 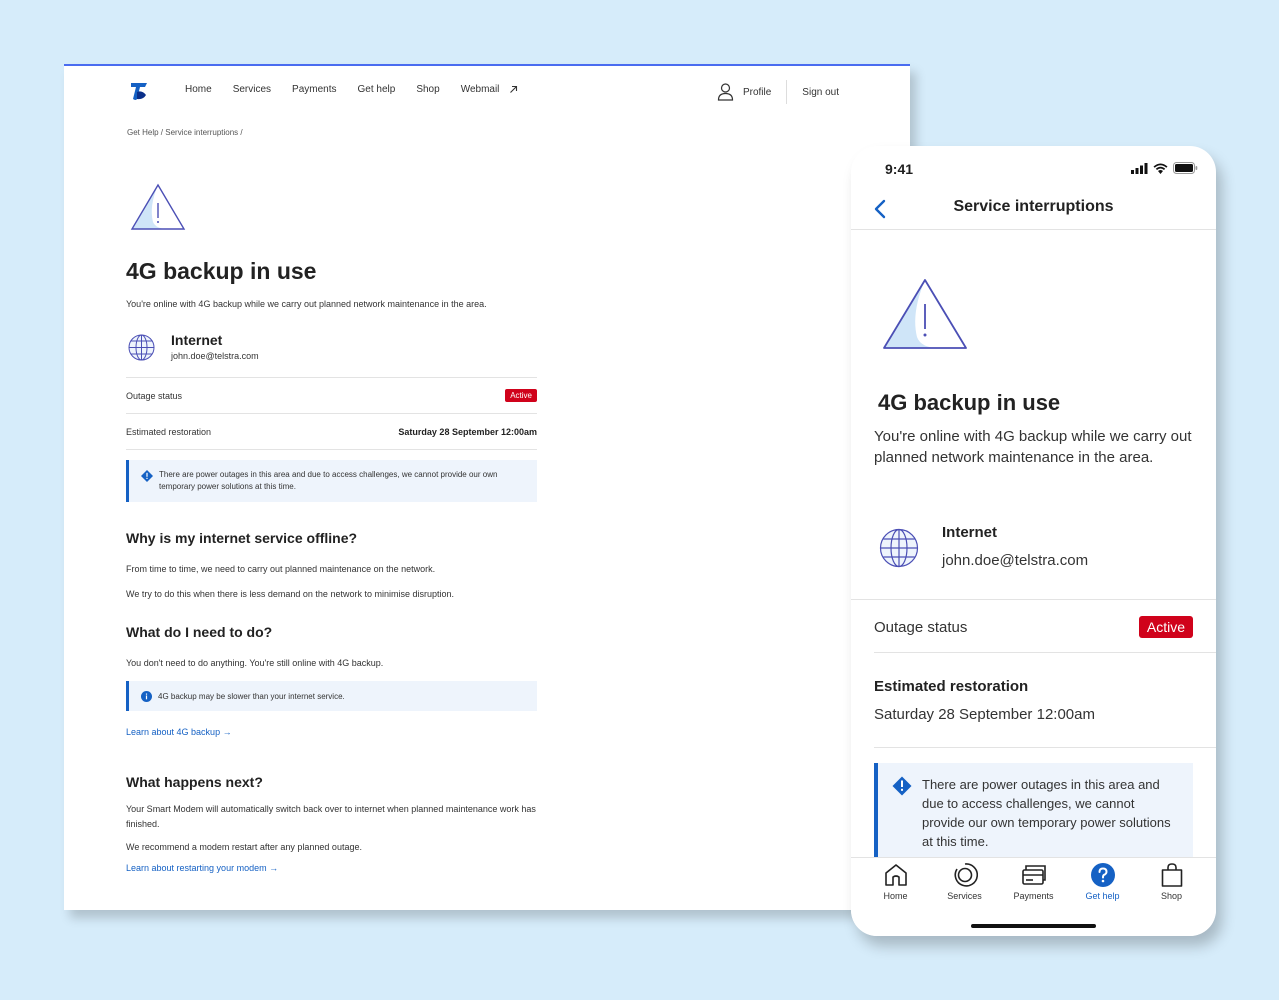 I want to click on home-icon, so click(x=895, y=875).